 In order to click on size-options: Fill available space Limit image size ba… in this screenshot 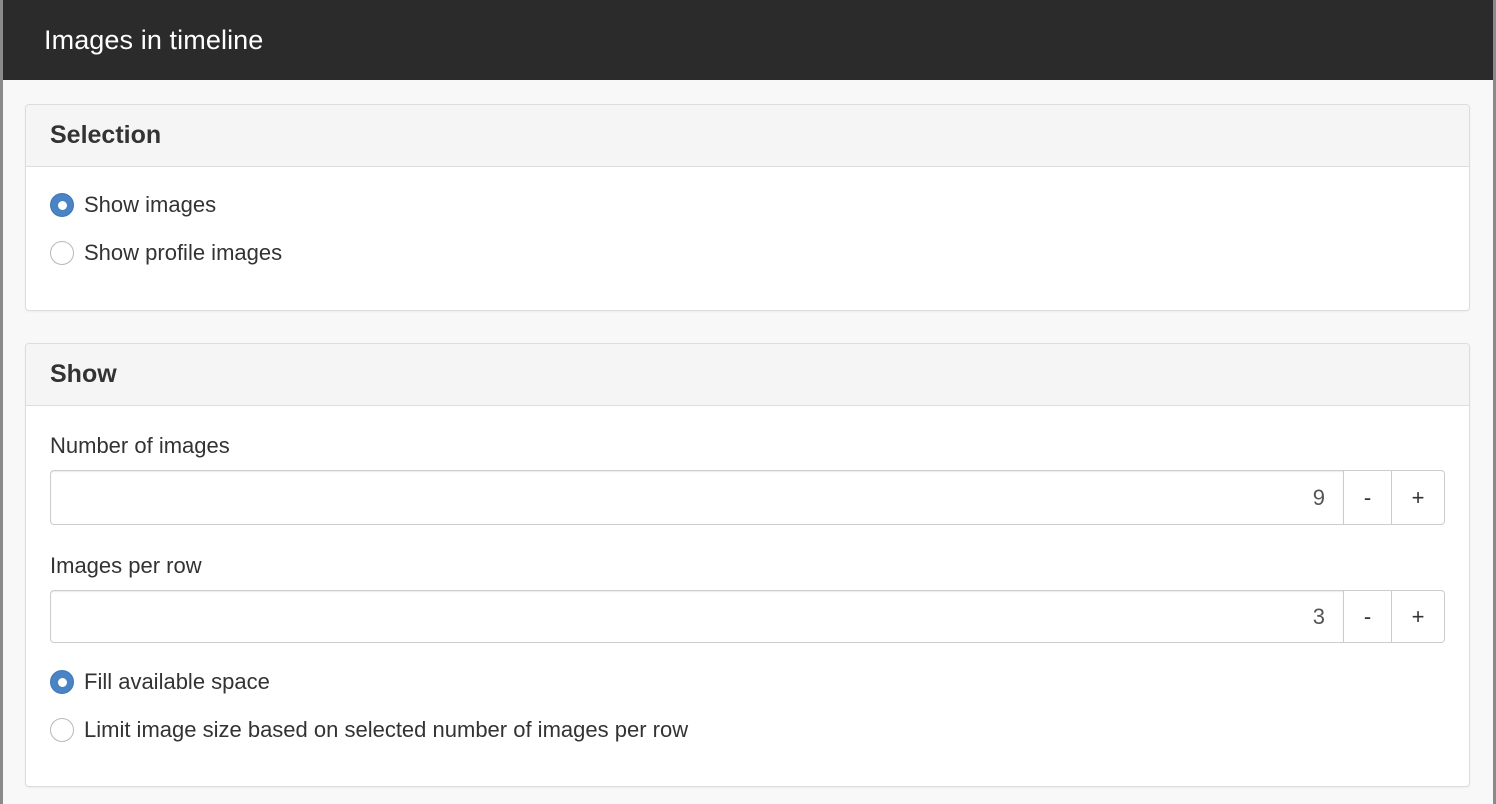, I will do `click(747, 706)`.